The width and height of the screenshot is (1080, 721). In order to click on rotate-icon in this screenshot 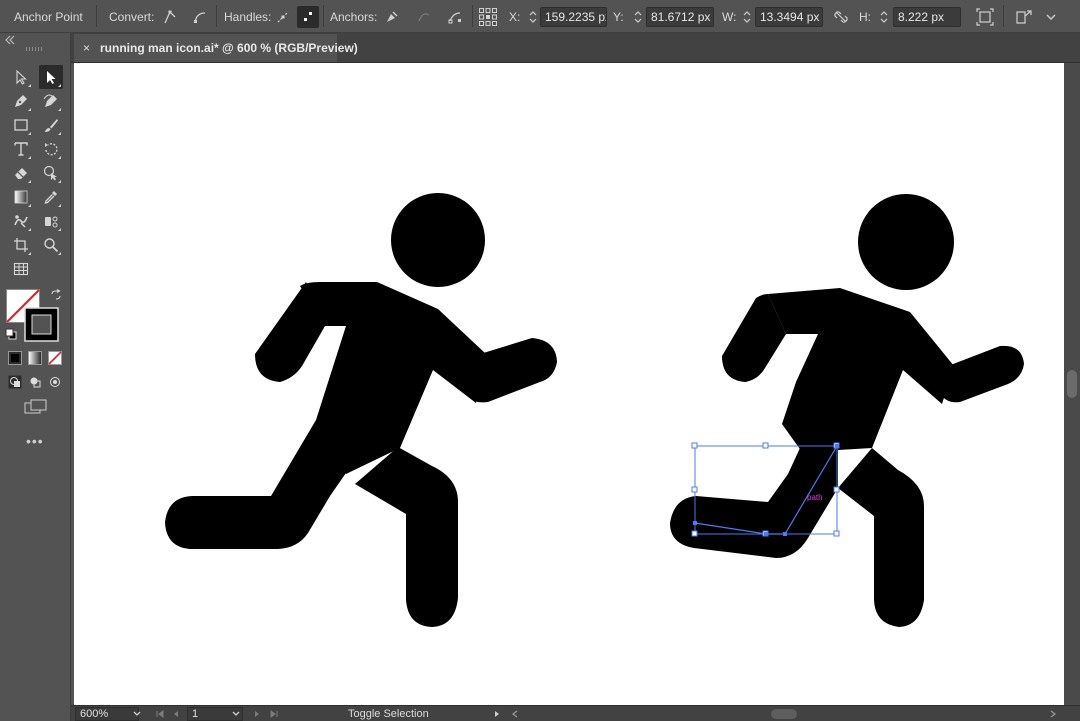, I will do `click(51, 149)`.